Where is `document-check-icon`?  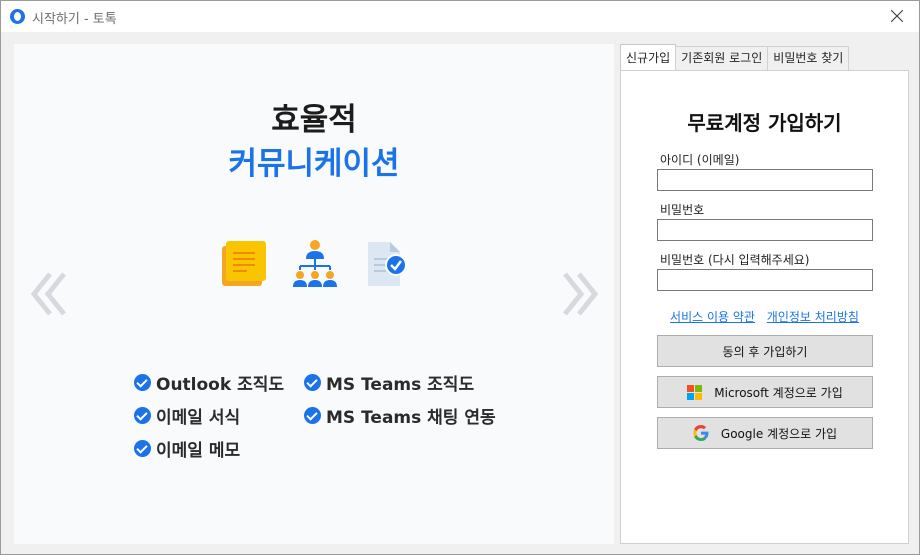
document-check-icon is located at coordinates (387, 264).